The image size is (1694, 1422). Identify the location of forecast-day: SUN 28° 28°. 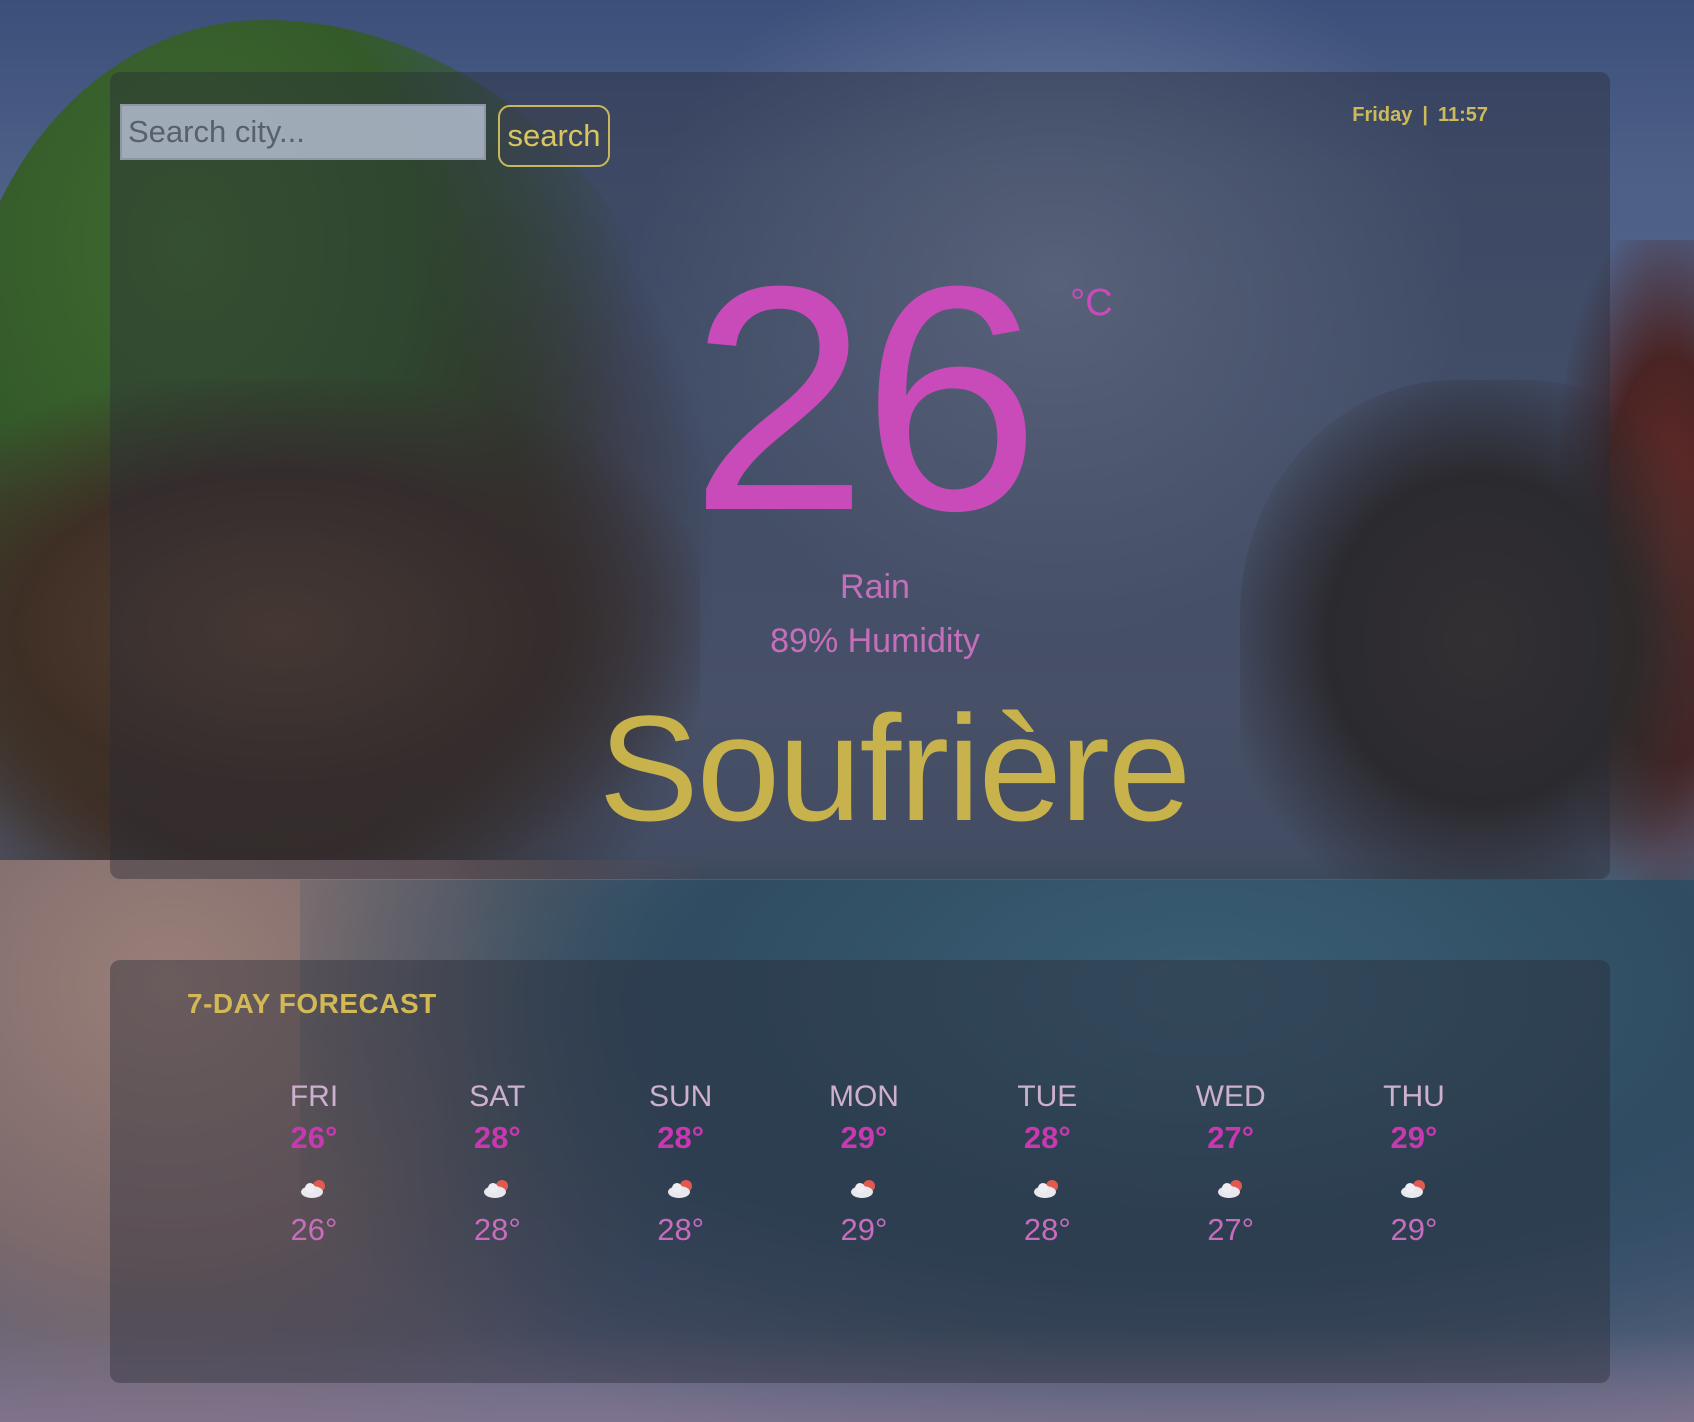
(681, 1166).